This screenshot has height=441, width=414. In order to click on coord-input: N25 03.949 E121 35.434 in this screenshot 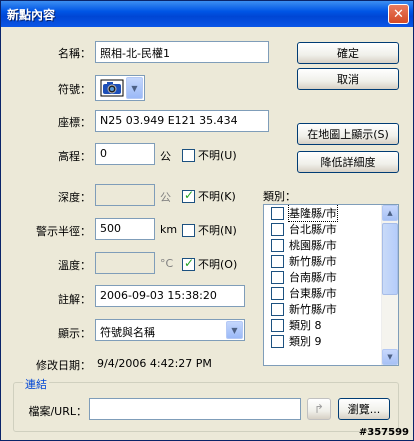, I will do `click(182, 121)`.